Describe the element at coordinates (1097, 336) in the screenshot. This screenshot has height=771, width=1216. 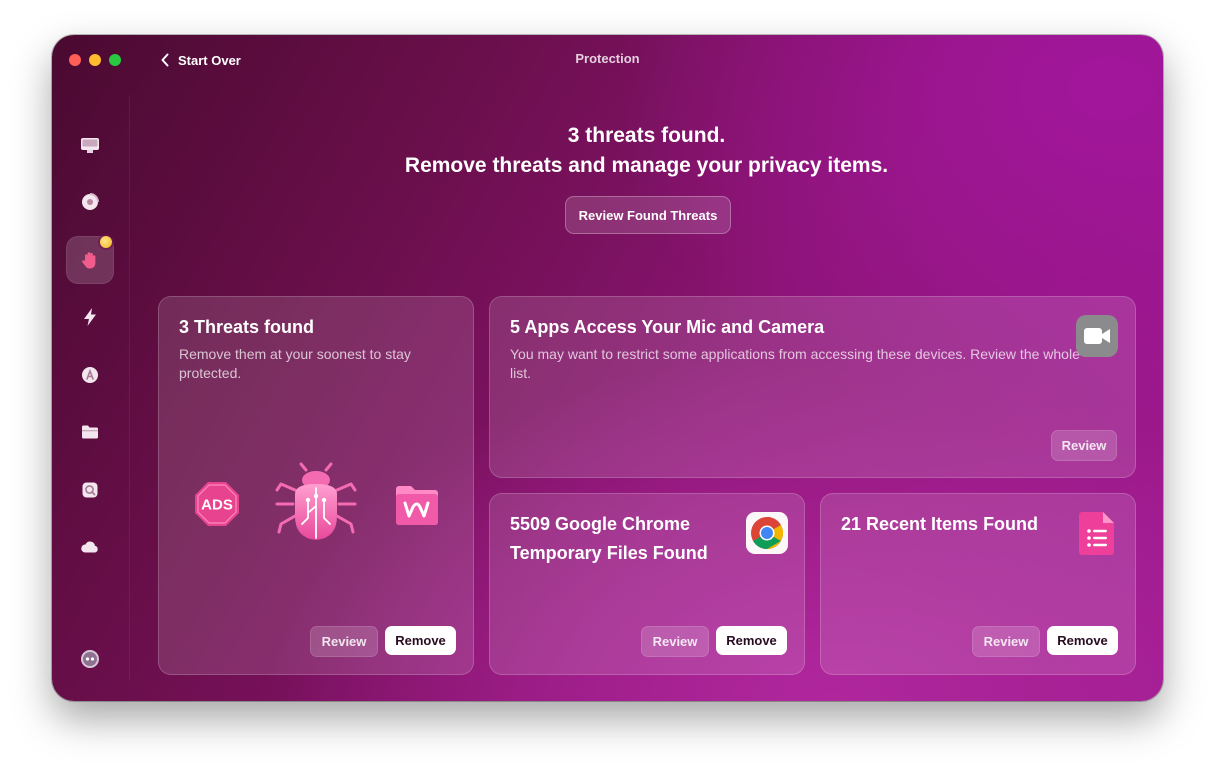
I see `facetime-camera-icon` at that location.